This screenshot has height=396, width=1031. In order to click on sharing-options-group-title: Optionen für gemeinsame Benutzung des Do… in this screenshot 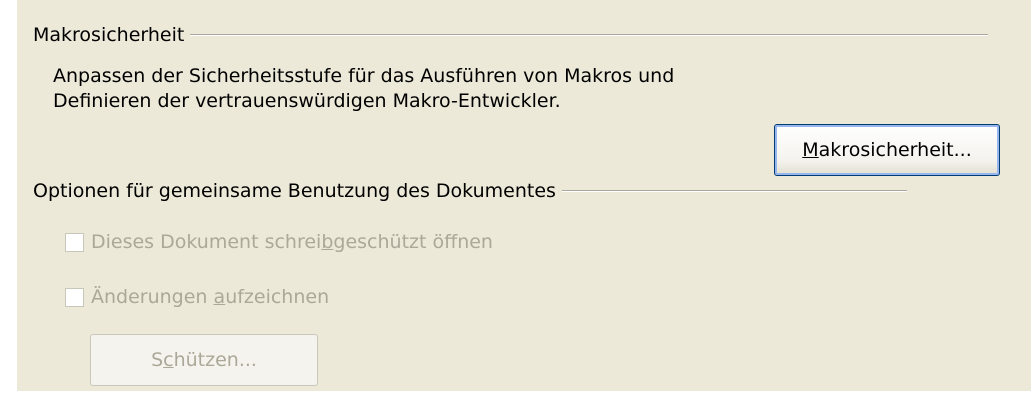, I will do `click(294, 191)`.